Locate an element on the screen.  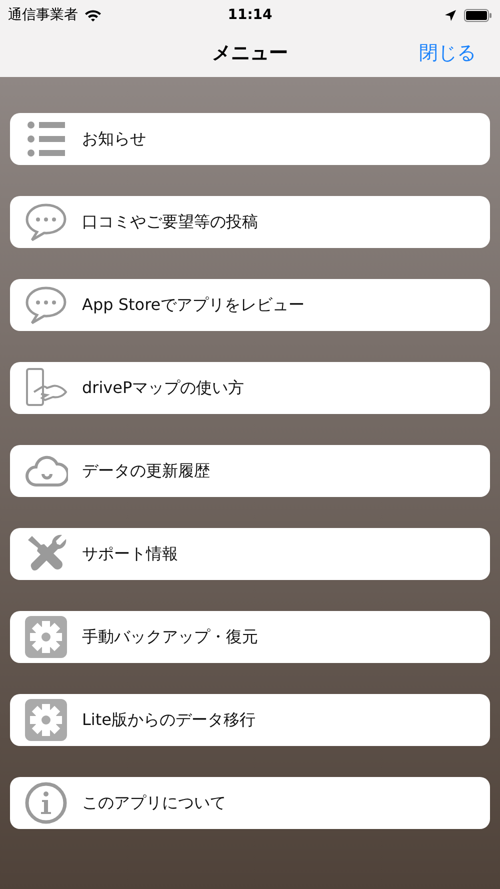
menu-item: 手動バックアップ・復元 is located at coordinates (250, 637).